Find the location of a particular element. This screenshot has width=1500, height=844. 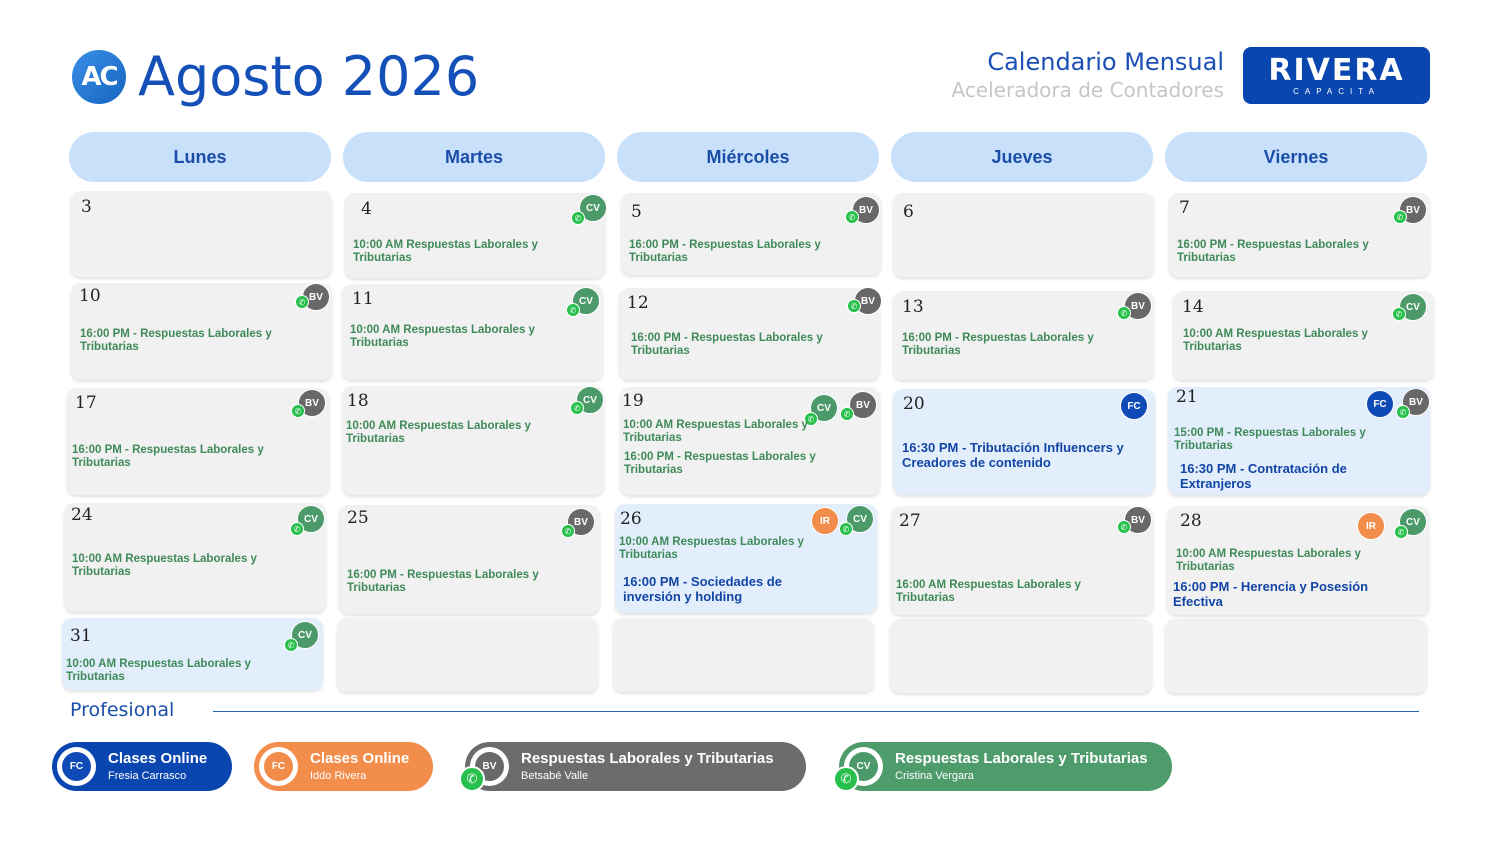

legend-item-fc: FC Clases Online Fresia Carrasco is located at coordinates (142, 766).